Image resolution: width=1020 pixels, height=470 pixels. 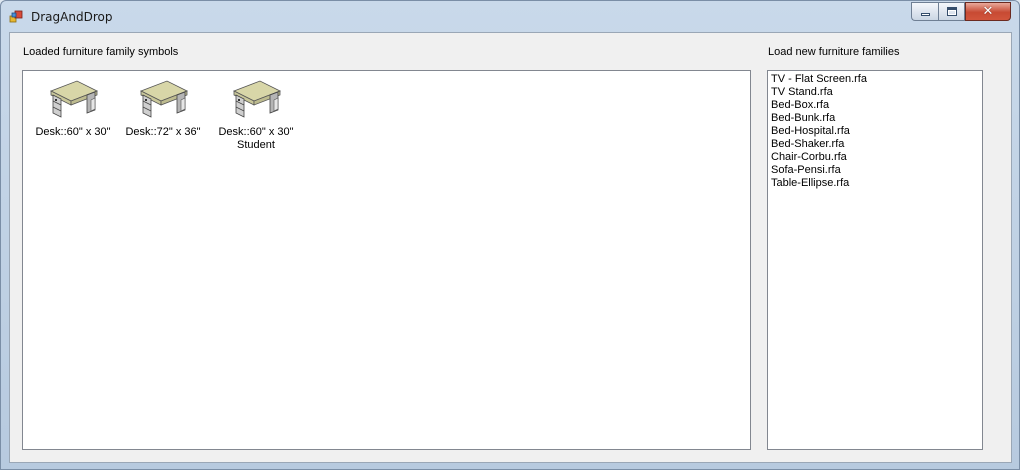 What do you see at coordinates (72, 17) in the screenshot?
I see `window-title: DragAndDrop` at bounding box center [72, 17].